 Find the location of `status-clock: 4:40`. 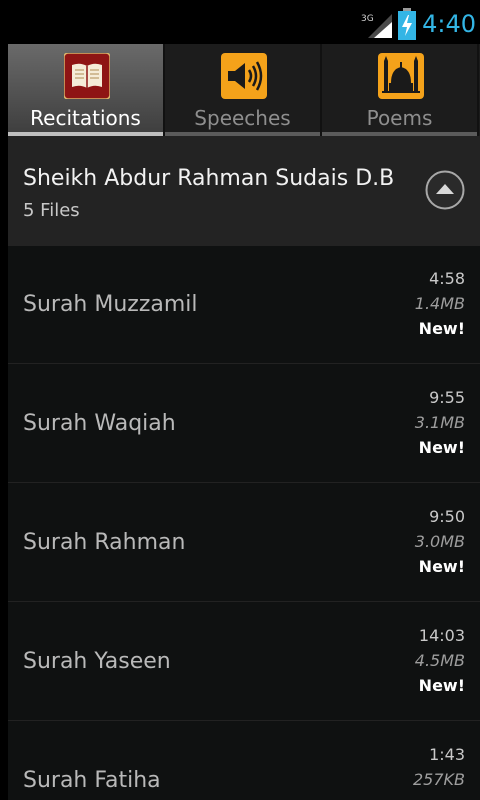

status-clock: 4:40 is located at coordinates (449, 24).